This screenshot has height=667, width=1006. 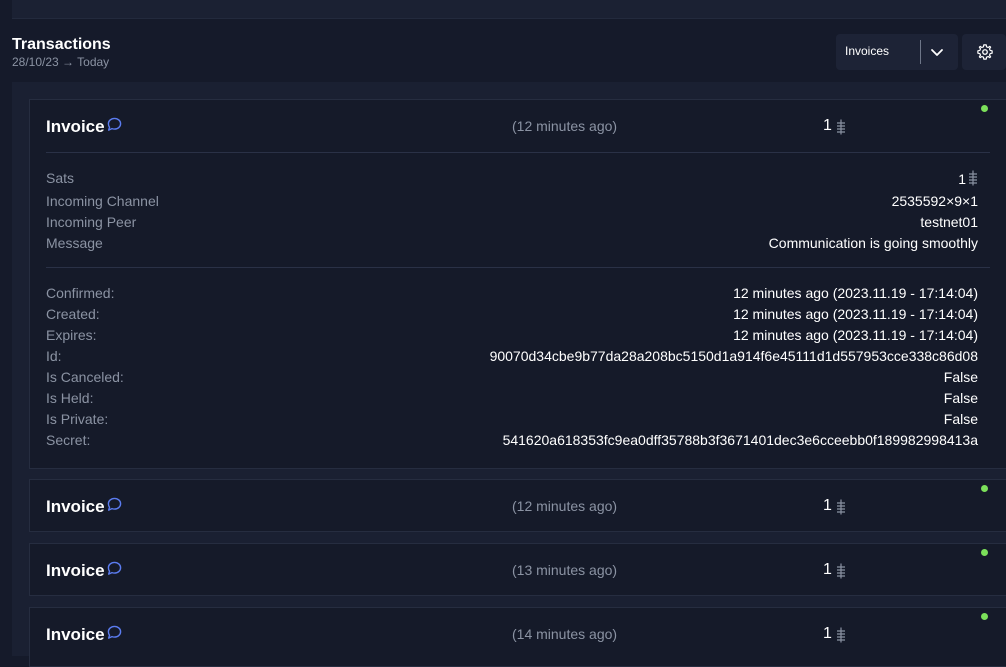 I want to click on chevron-down-icon, so click(x=937, y=52).